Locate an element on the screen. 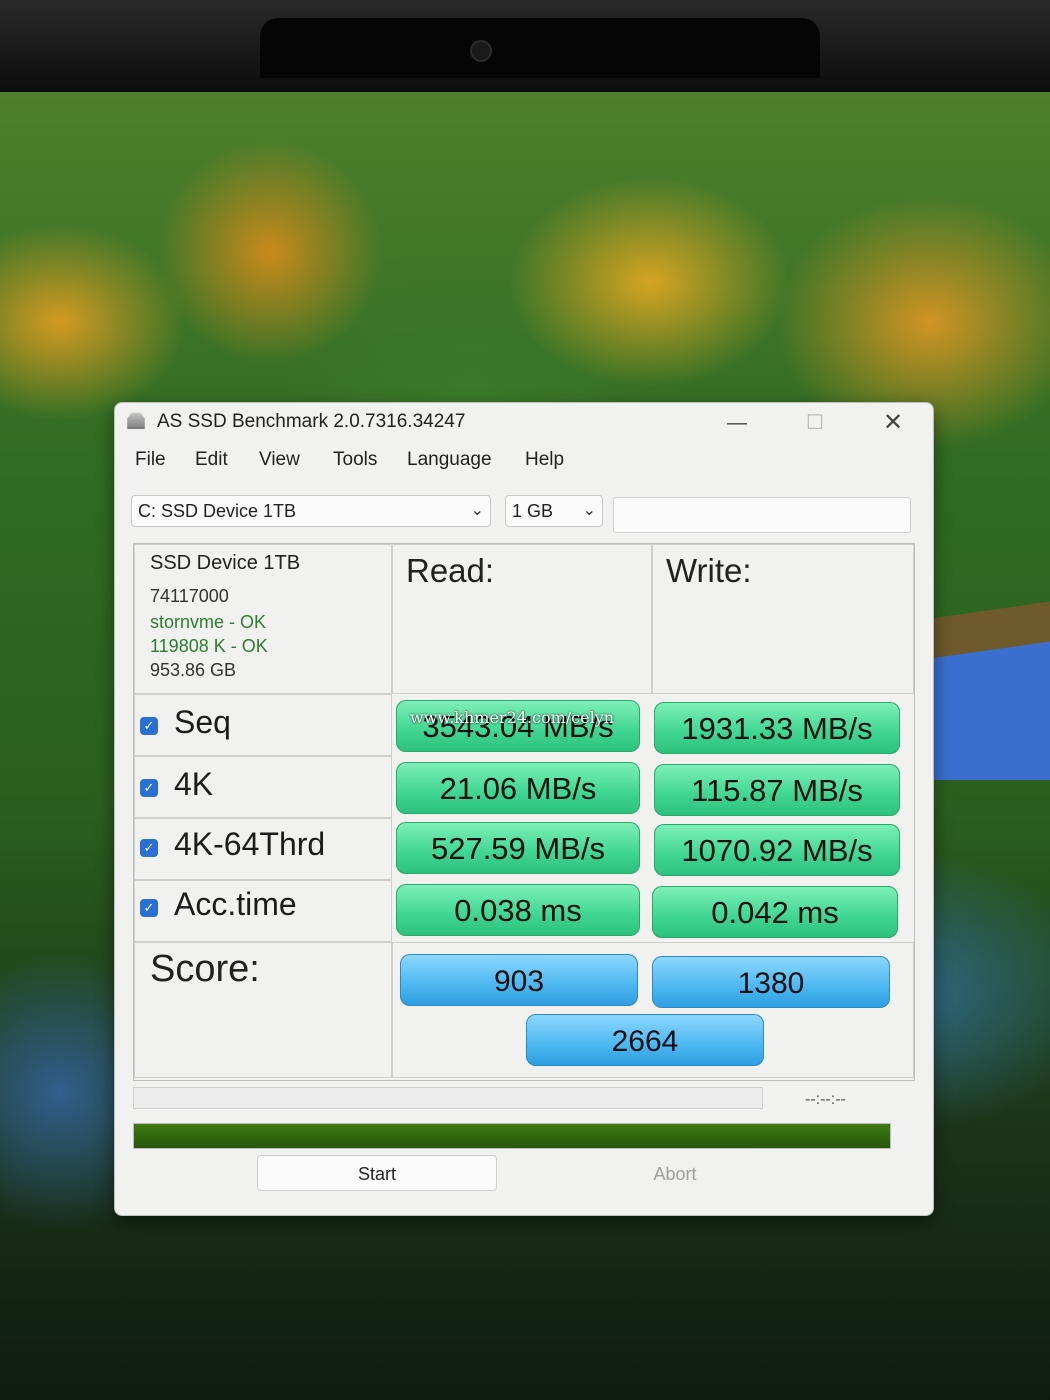  menu-edit: Edit is located at coordinates (211, 460).